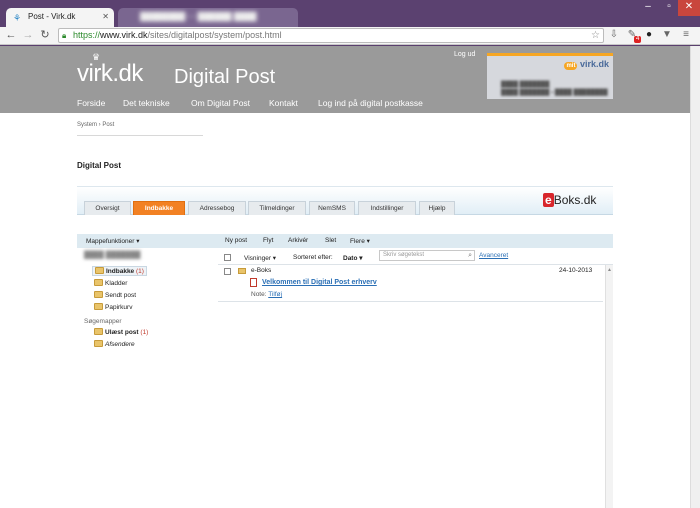 The height and width of the screenshot is (508, 700). Describe the element at coordinates (159, 208) in the screenshot. I see `tab-indbakke: Indbakke` at that location.